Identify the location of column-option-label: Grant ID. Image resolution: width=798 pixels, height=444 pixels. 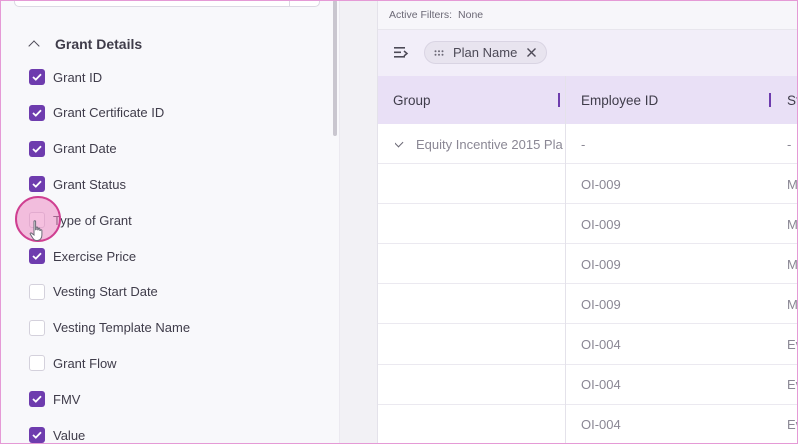
(78, 77).